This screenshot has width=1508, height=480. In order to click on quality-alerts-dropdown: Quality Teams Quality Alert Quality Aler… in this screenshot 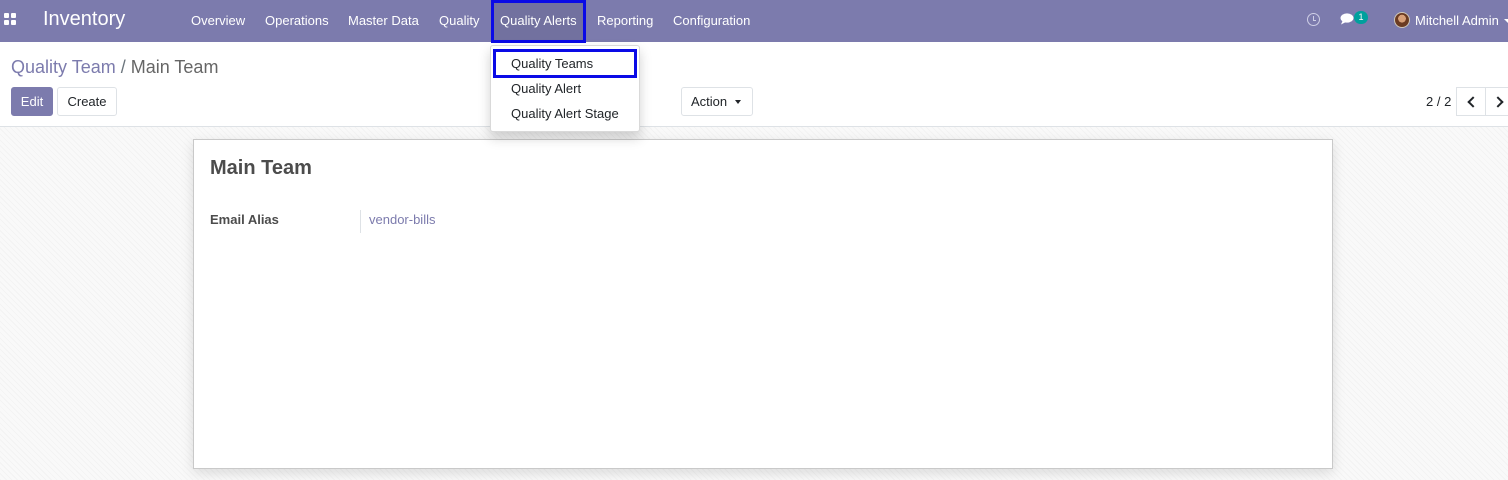, I will do `click(565, 88)`.